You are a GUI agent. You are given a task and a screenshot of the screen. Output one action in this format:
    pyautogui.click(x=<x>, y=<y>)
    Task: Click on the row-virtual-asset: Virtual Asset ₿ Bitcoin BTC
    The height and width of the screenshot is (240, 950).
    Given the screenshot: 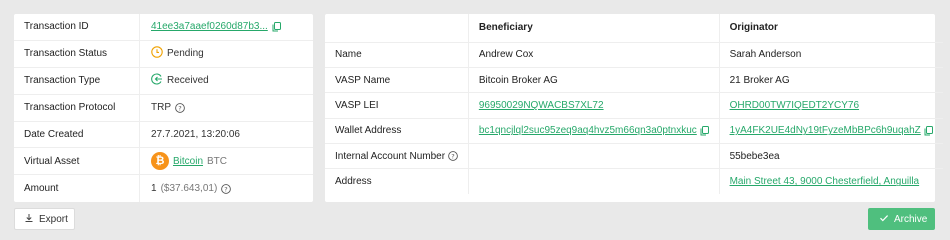 What is the action you would take?
    pyautogui.click(x=163, y=162)
    